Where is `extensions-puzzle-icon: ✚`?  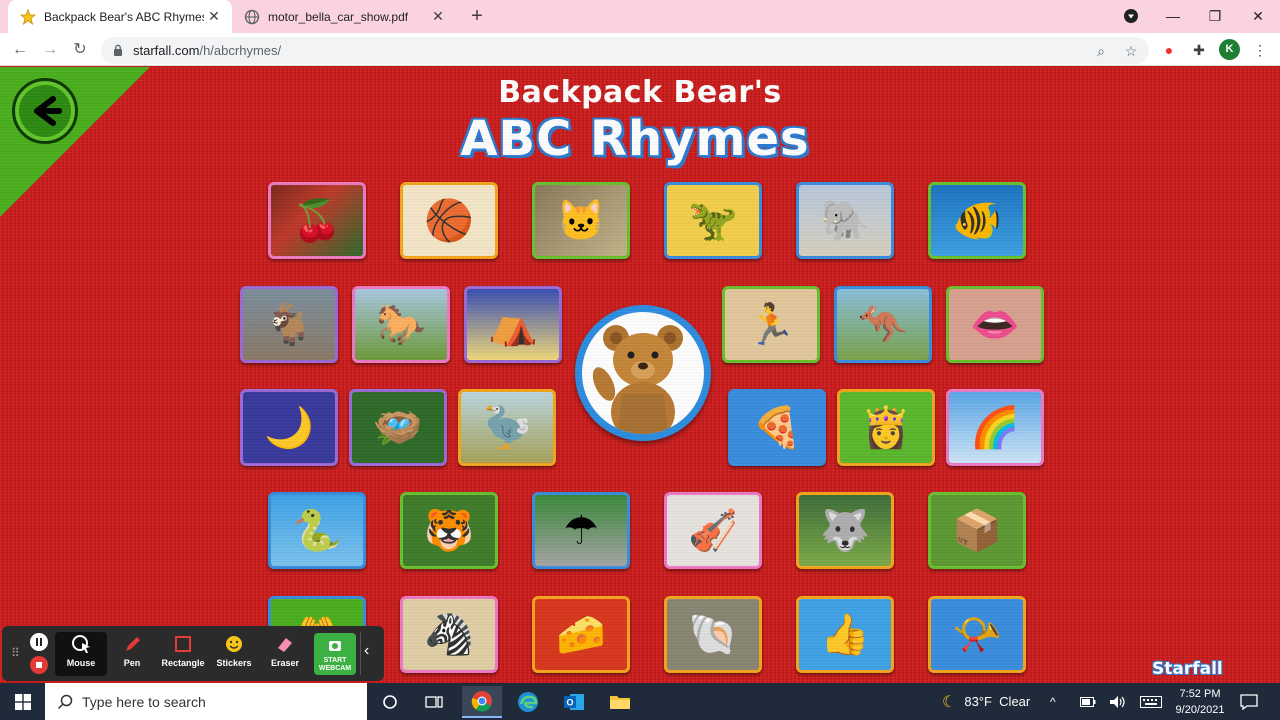
extensions-puzzle-icon: ✚ is located at coordinates (1199, 50).